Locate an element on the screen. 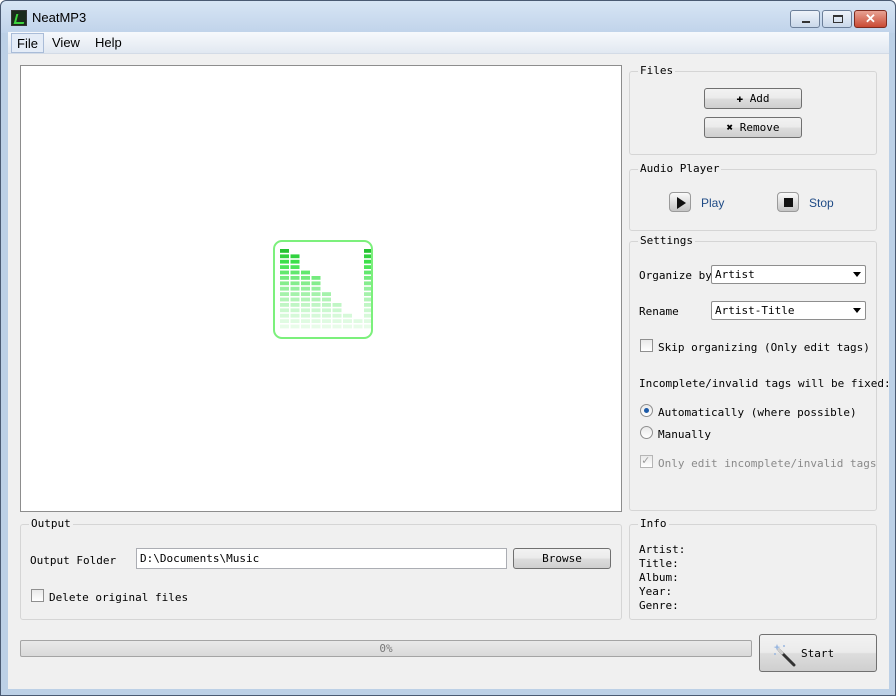 This screenshot has width=896, height=696. info-group: Info Artist: Title: Album: Year: Genre: is located at coordinates (753, 568).